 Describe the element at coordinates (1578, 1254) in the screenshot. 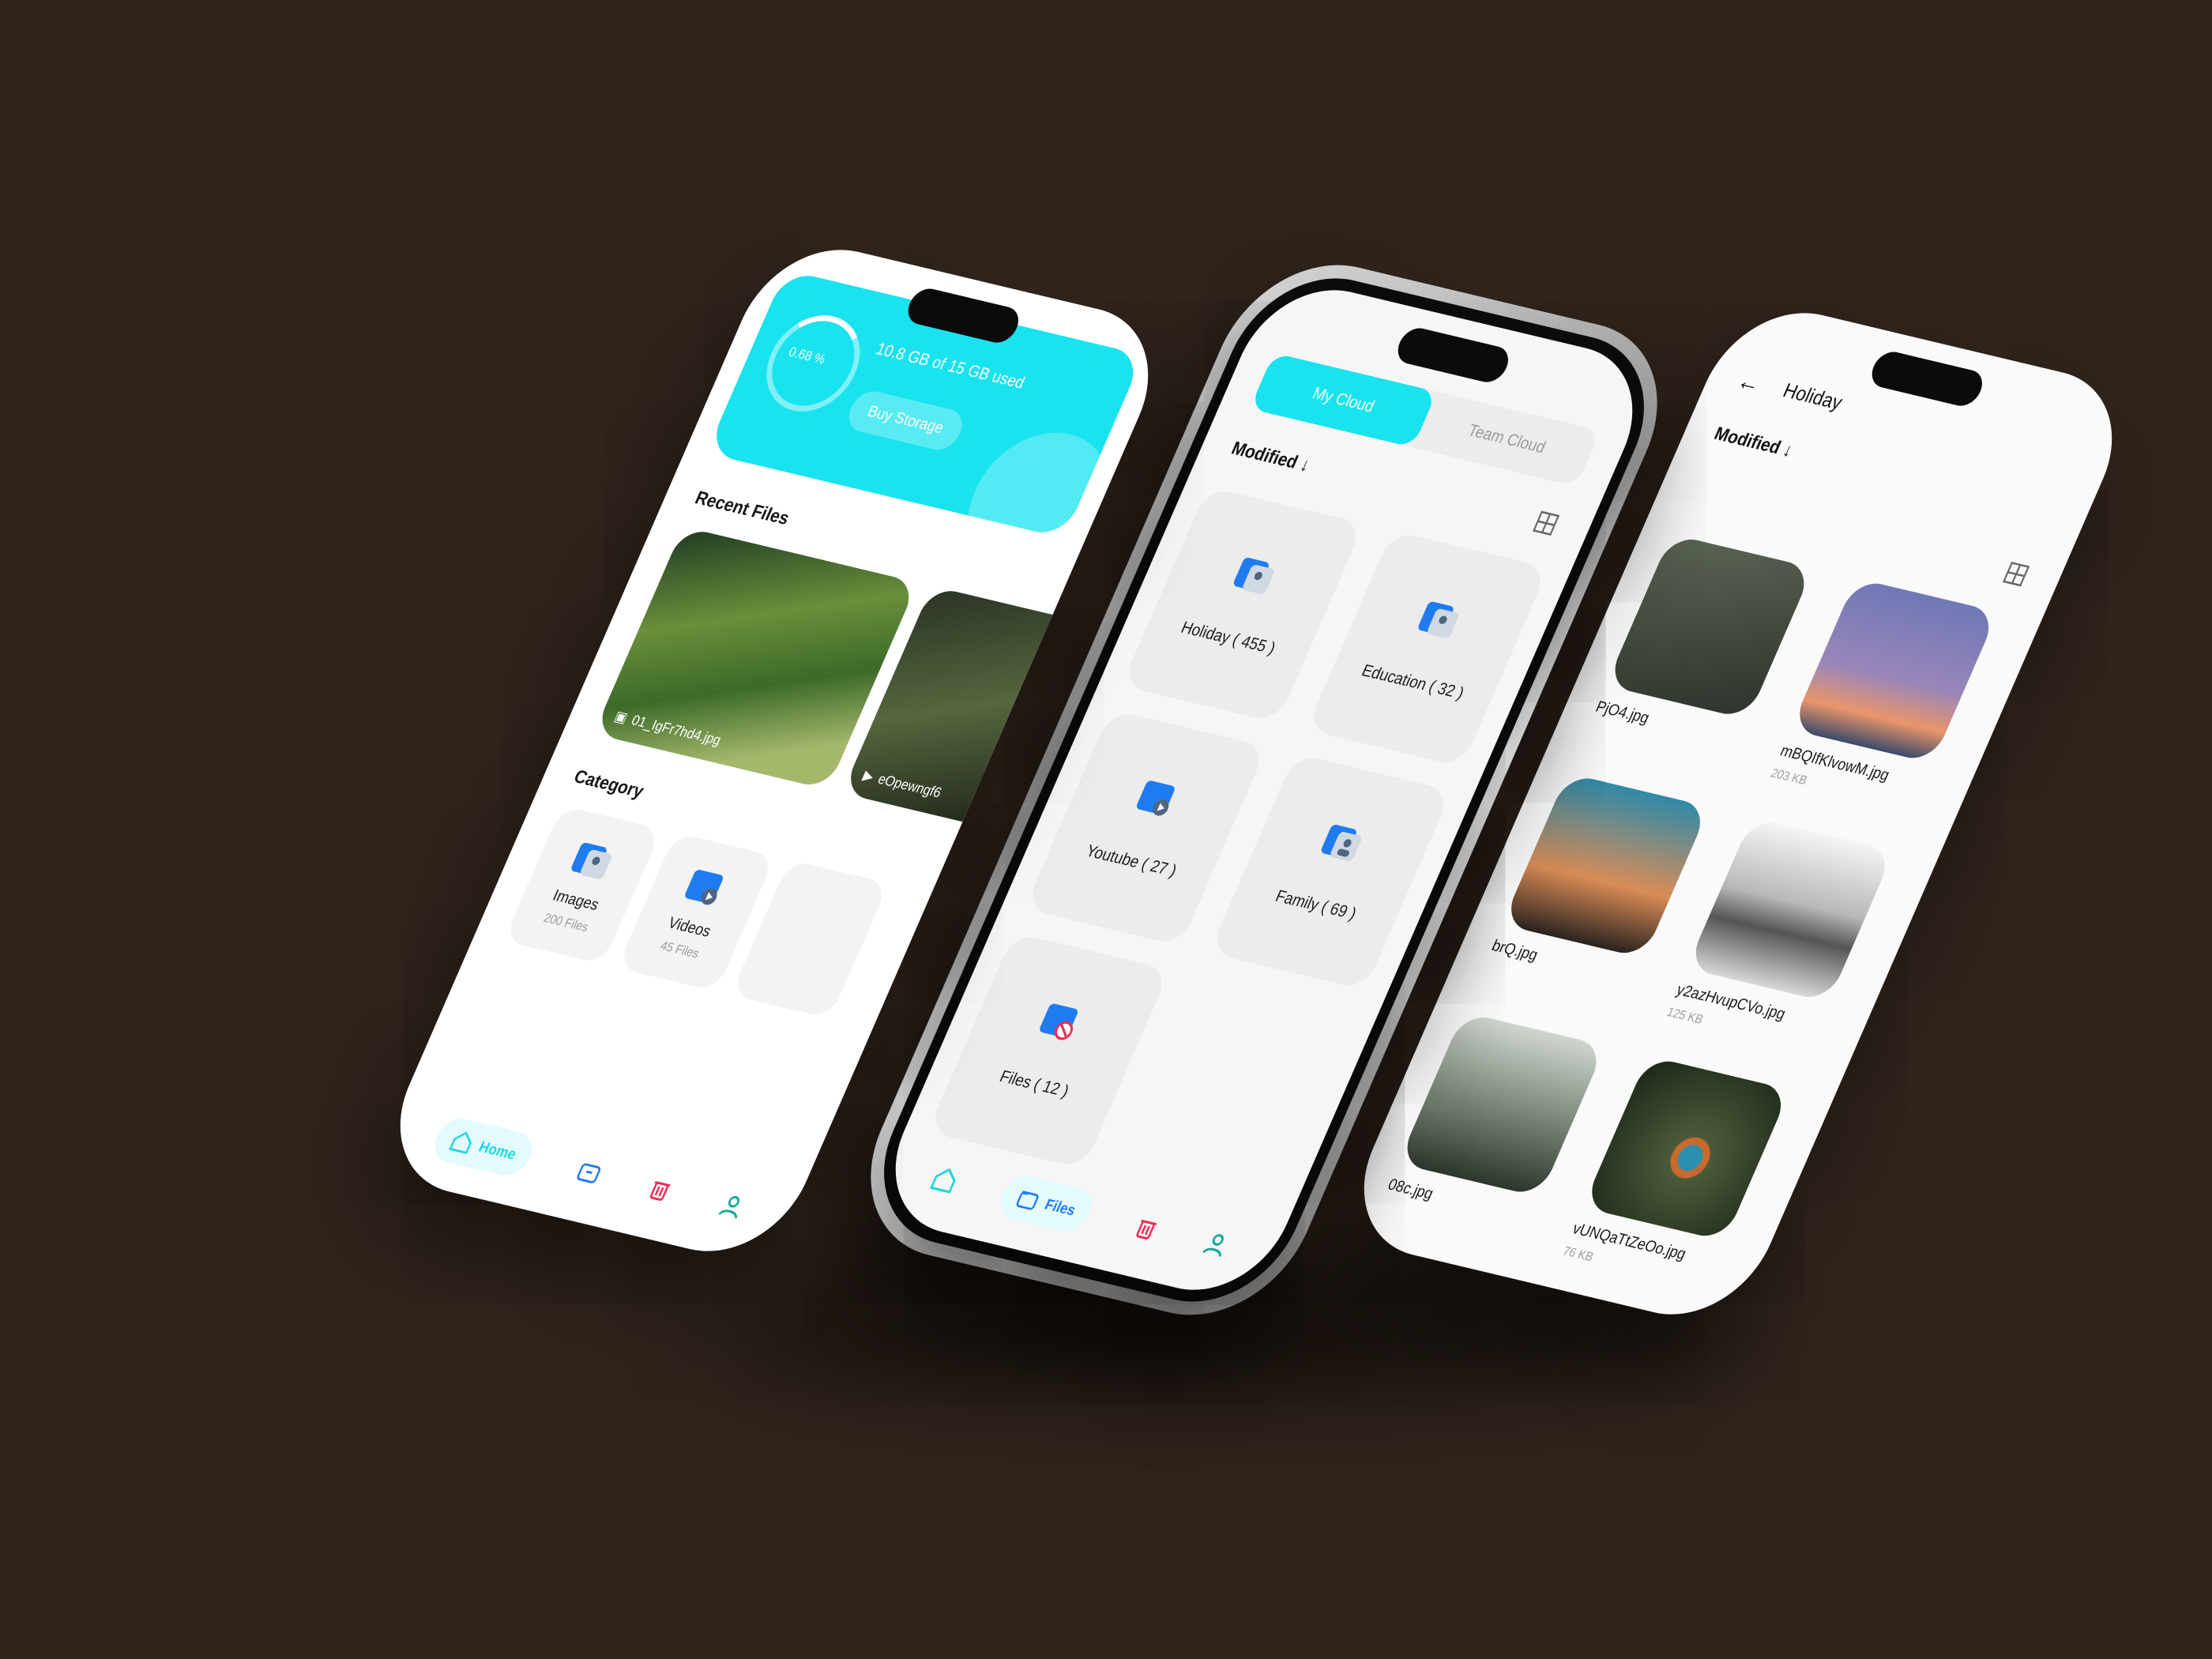

I see `photo-size: 76 KB` at that location.